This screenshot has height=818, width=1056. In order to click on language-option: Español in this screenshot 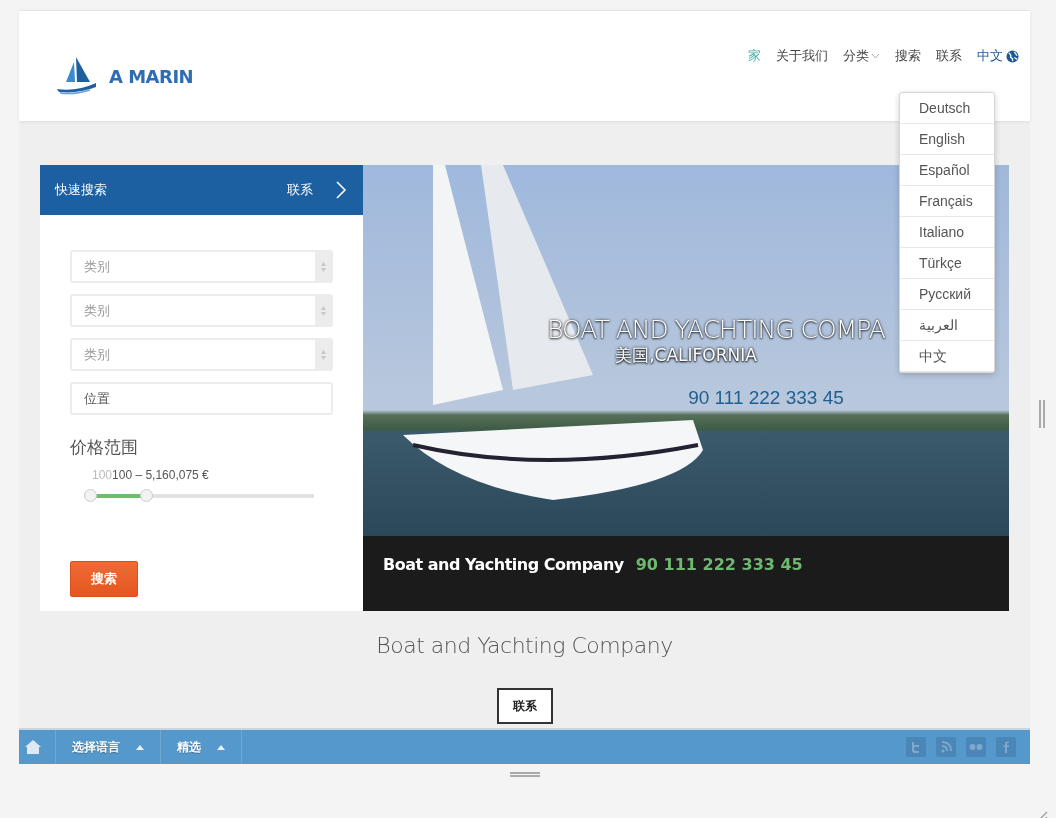, I will do `click(947, 170)`.